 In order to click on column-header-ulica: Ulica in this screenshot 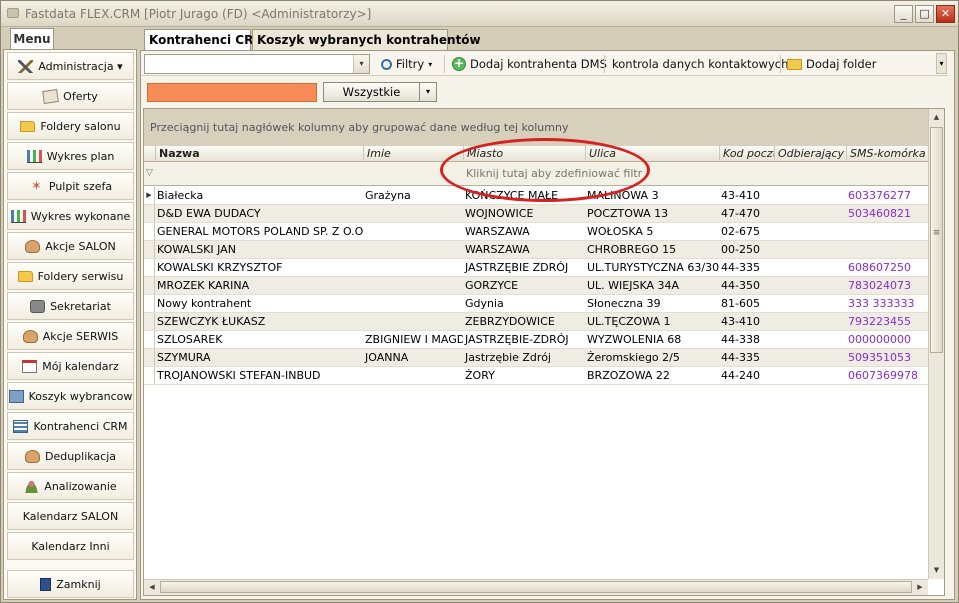, I will do `click(652, 154)`.